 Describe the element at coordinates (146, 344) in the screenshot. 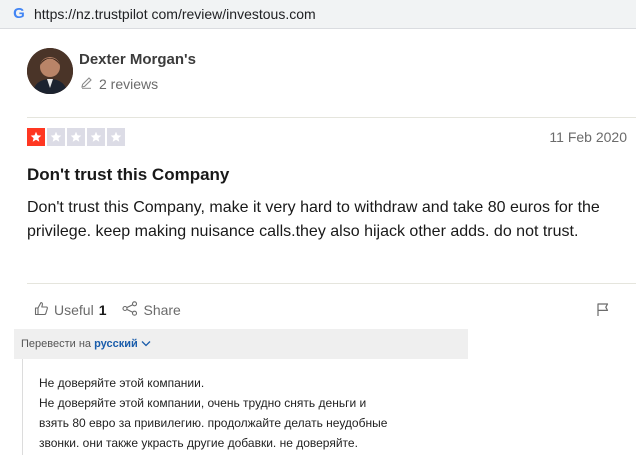

I see `chevron-down-icon` at that location.